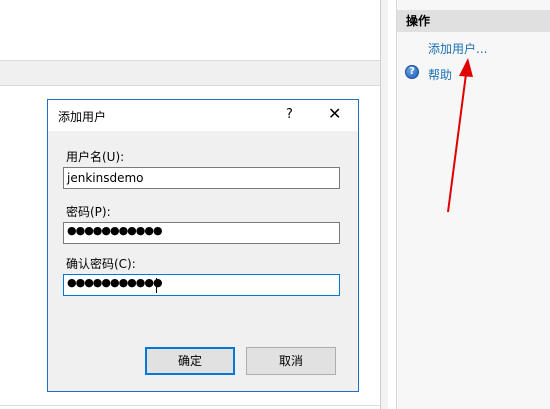 Image resolution: width=550 pixels, height=409 pixels. Describe the element at coordinates (291, 361) in the screenshot. I see `cancel-button: 取消` at that location.